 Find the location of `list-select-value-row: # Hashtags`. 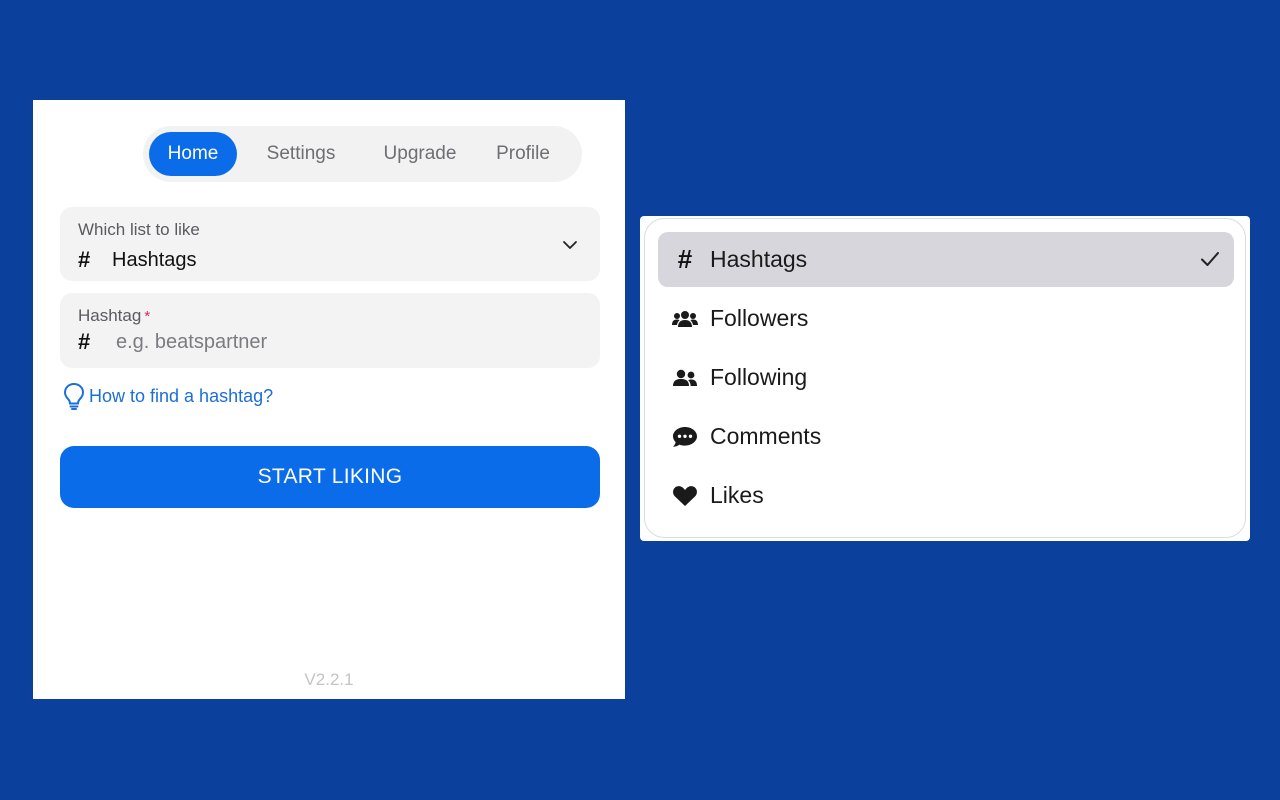

list-select-value-row: # Hashtags is located at coordinates (137, 260).